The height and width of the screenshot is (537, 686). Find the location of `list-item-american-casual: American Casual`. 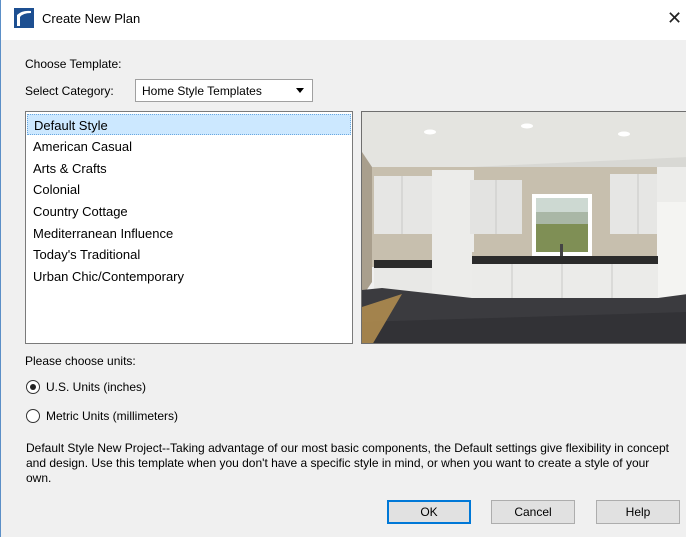

list-item-american-casual: American Casual is located at coordinates (189, 146).